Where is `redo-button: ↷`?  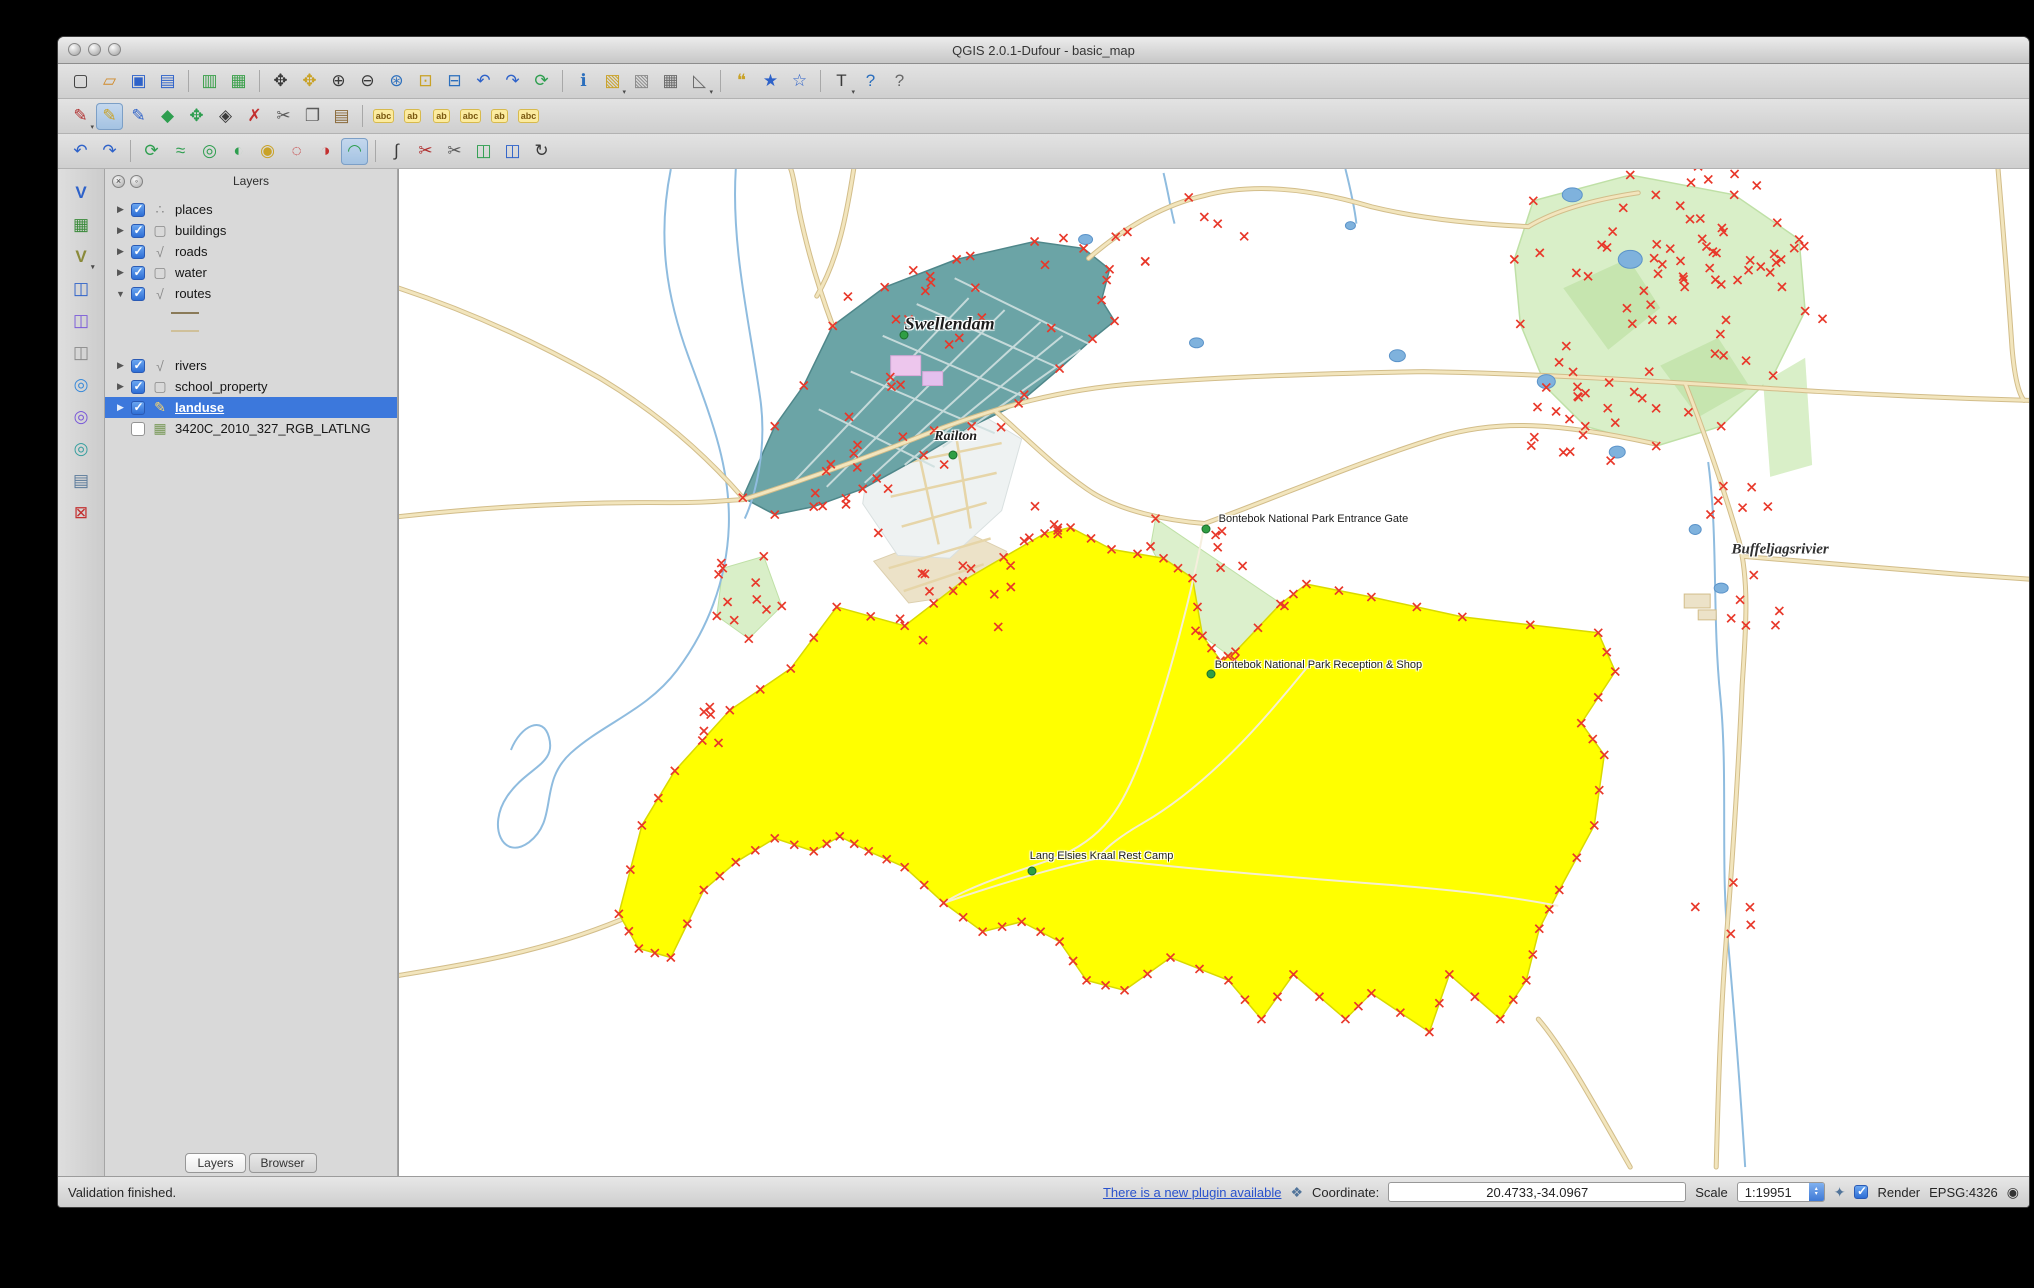
redo-button: ↷ is located at coordinates (109, 151).